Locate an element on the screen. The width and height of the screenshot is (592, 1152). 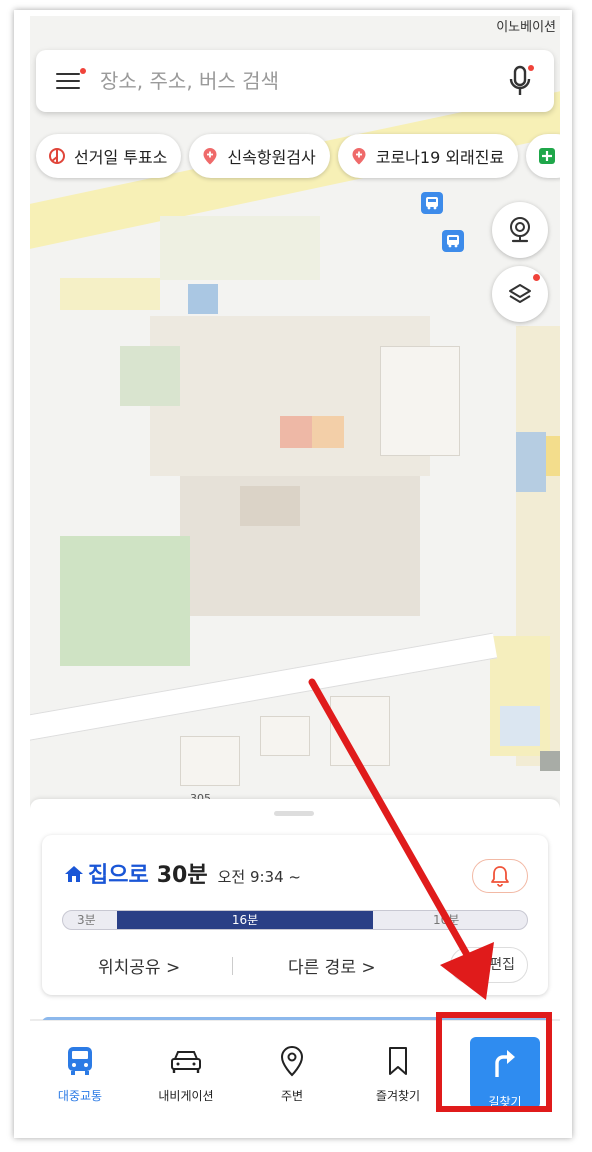
tab-navigation: 내비게이션 is located at coordinates (186, 1073).